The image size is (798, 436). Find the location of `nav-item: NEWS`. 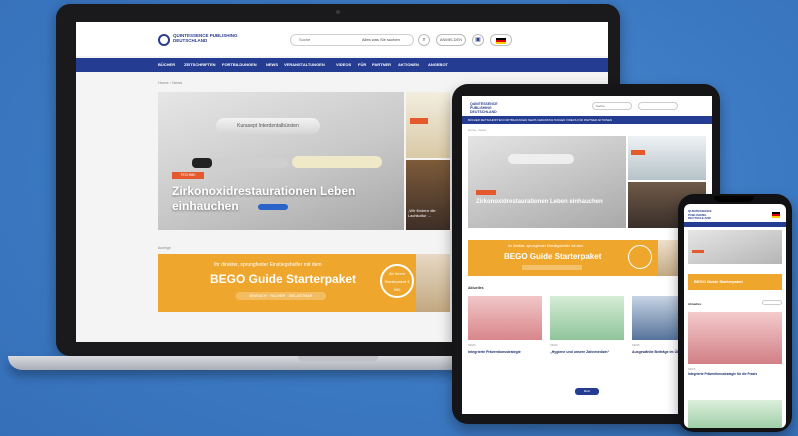

nav-item: NEWS is located at coordinates (272, 65).